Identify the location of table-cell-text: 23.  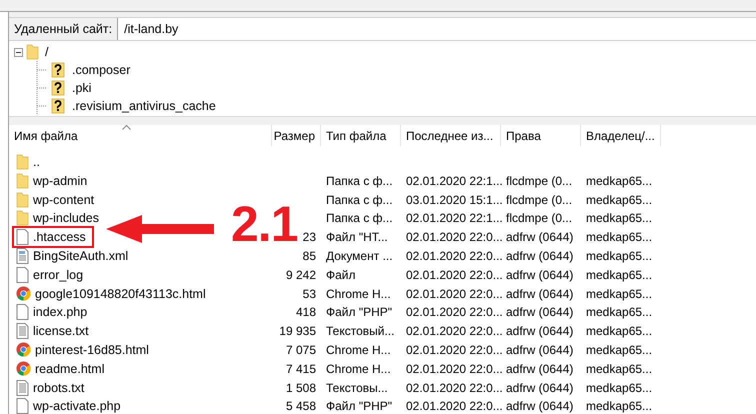
(309, 237).